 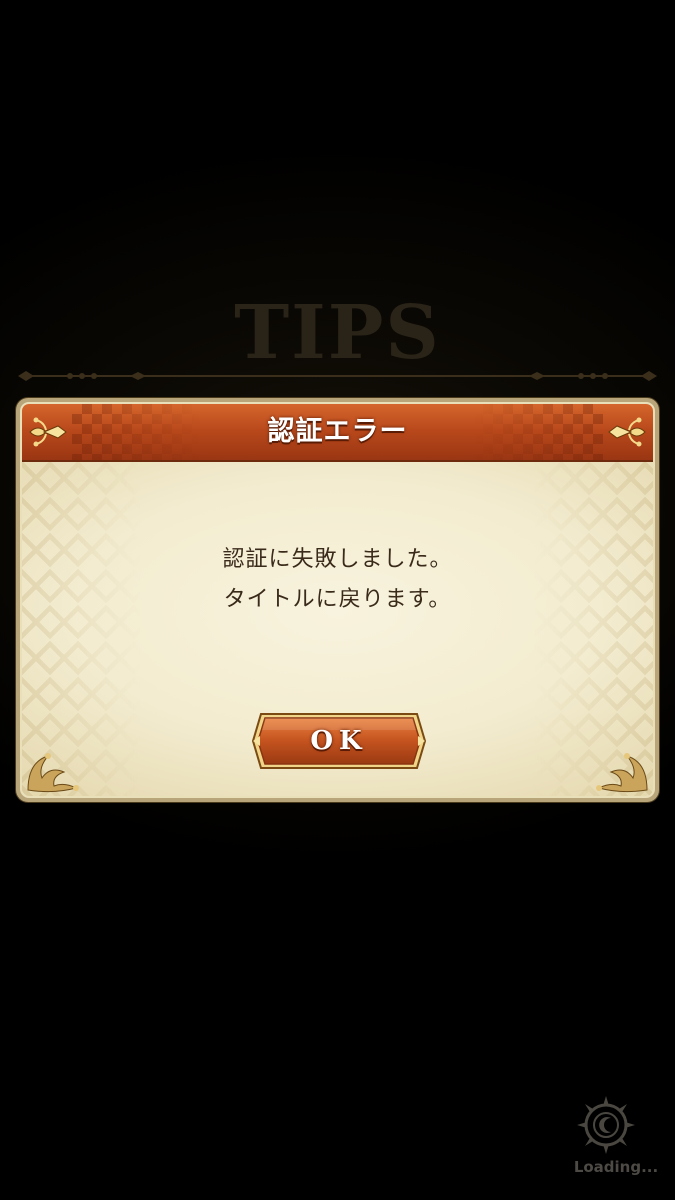 I want to click on dialog-title: 認証エラー, so click(x=337, y=431).